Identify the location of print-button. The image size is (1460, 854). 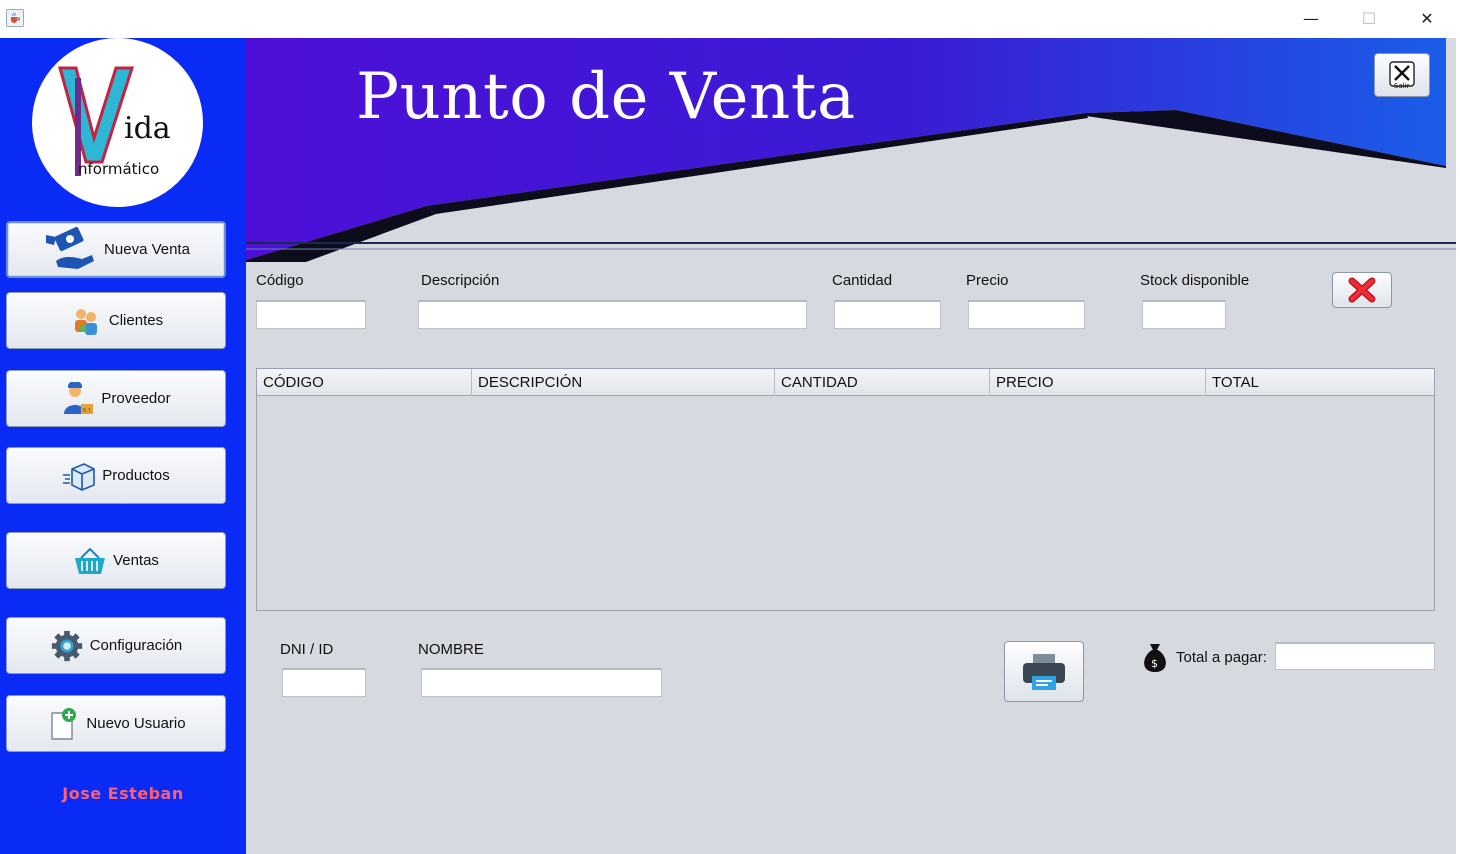
(1044, 671).